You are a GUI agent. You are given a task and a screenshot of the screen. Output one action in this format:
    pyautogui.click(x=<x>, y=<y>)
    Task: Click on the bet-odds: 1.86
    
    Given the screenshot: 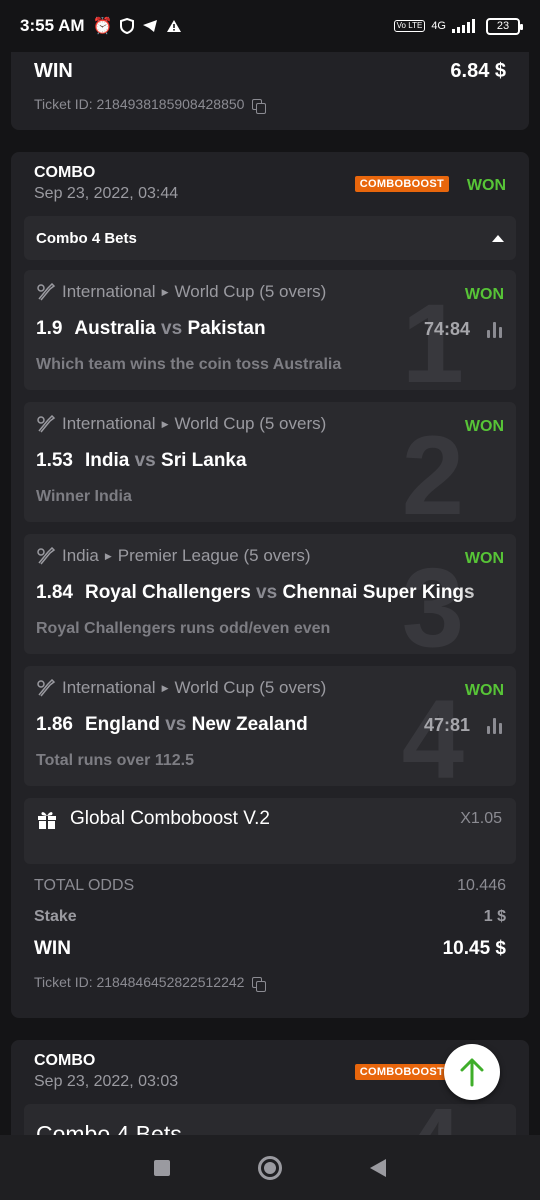 What is the action you would take?
    pyautogui.click(x=54, y=724)
    